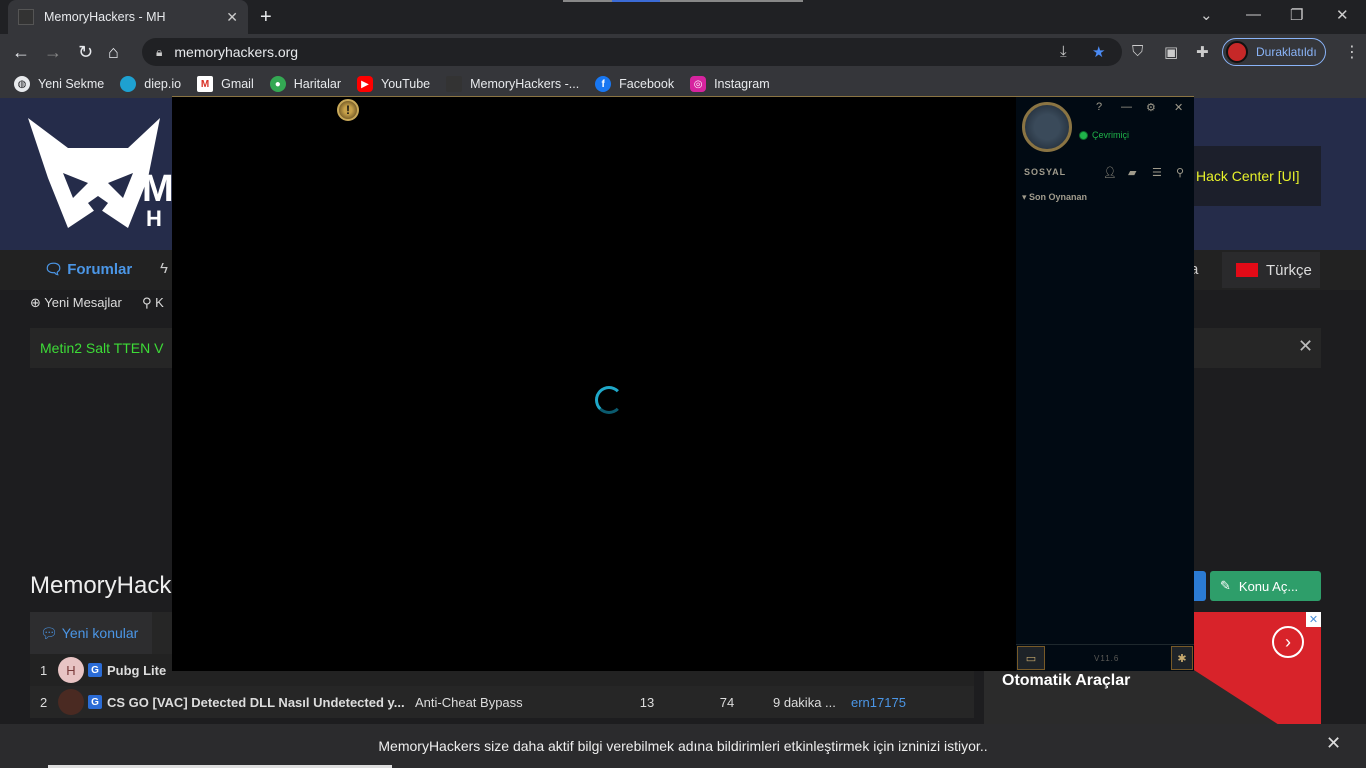 Image resolution: width=1366 pixels, height=768 pixels. I want to click on diep-icon, so click(128, 84).